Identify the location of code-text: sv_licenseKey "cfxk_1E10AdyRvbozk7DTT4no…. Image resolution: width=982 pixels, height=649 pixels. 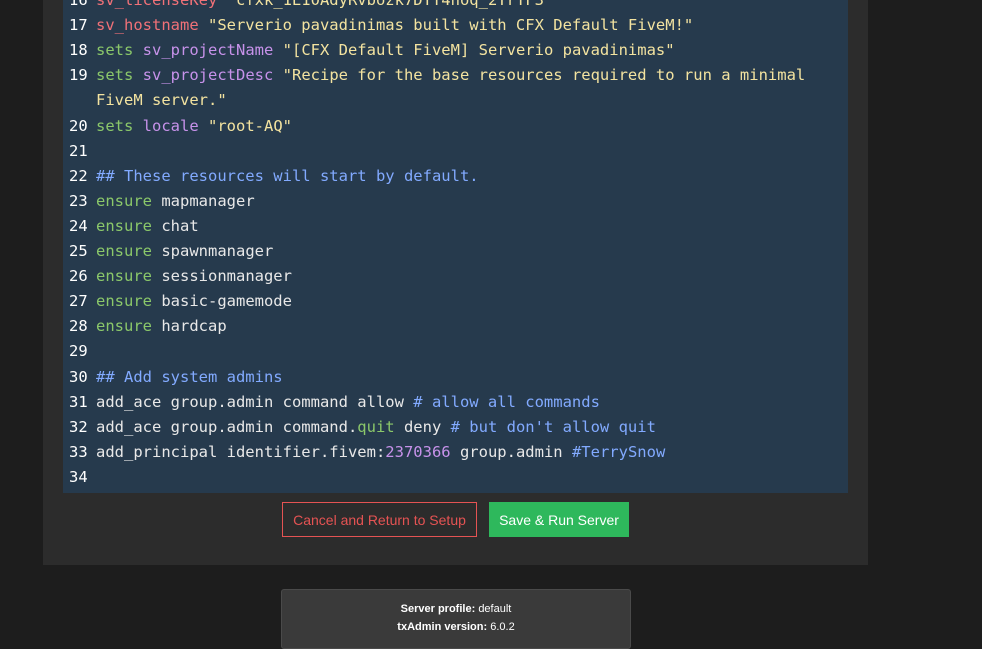
(324, 6).